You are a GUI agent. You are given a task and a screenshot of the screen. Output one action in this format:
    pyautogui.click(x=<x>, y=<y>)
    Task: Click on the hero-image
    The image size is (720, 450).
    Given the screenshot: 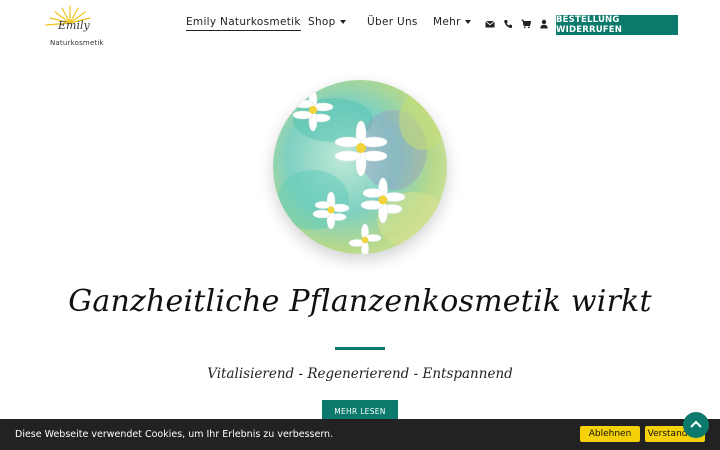 What is the action you would take?
    pyautogui.click(x=360, y=167)
    